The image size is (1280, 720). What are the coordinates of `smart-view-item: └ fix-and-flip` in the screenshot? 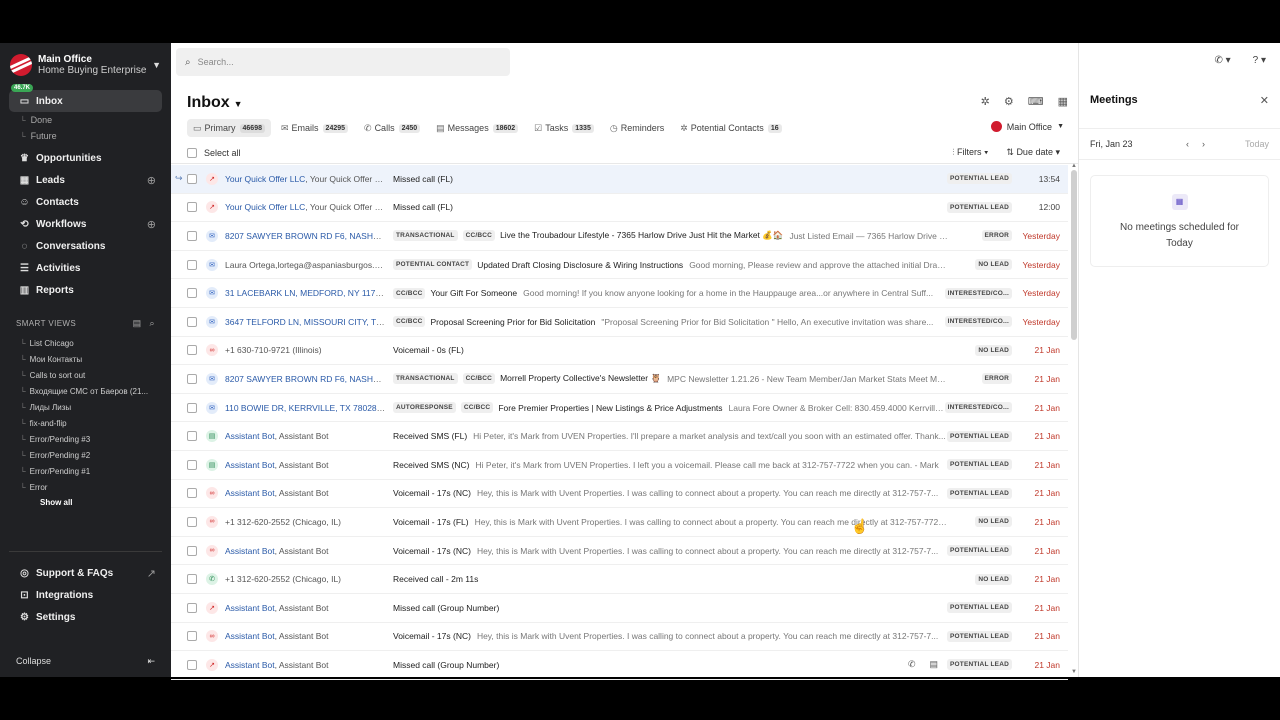 It's located at (85, 423).